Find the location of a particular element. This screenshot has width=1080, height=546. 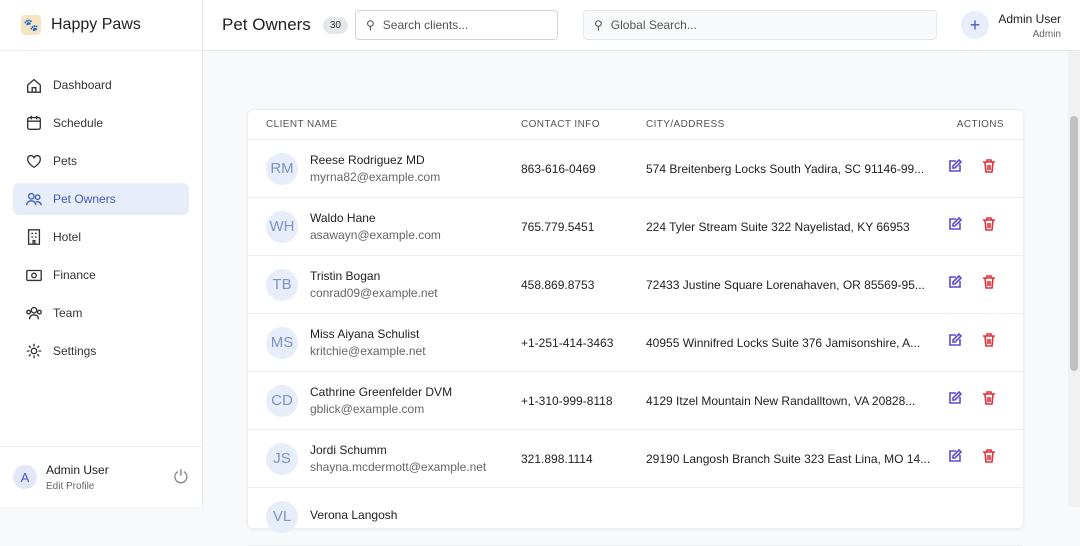

sidebar-item-label: Settings is located at coordinates (75, 351).